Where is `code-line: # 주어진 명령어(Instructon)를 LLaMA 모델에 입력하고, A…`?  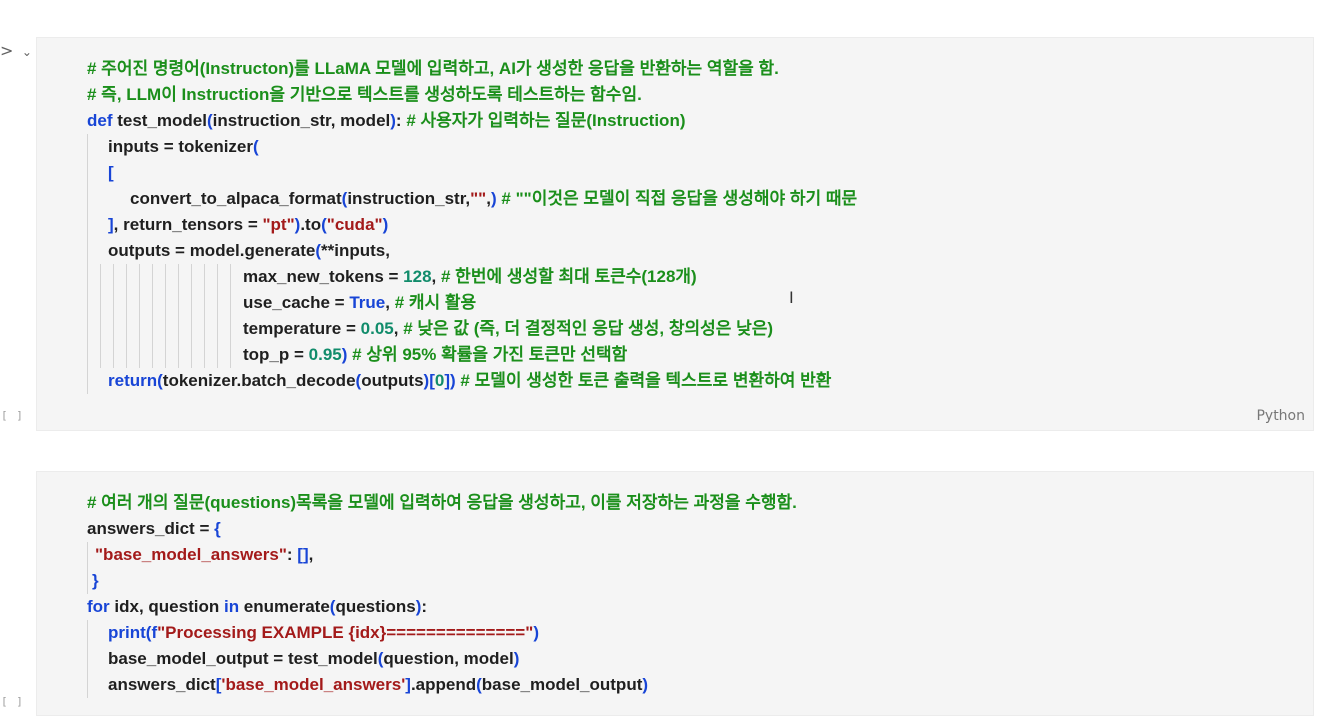
code-line: # 주어진 명령어(Instructon)를 LLaMA 모델에 입력하고, A… is located at coordinates (695, 69).